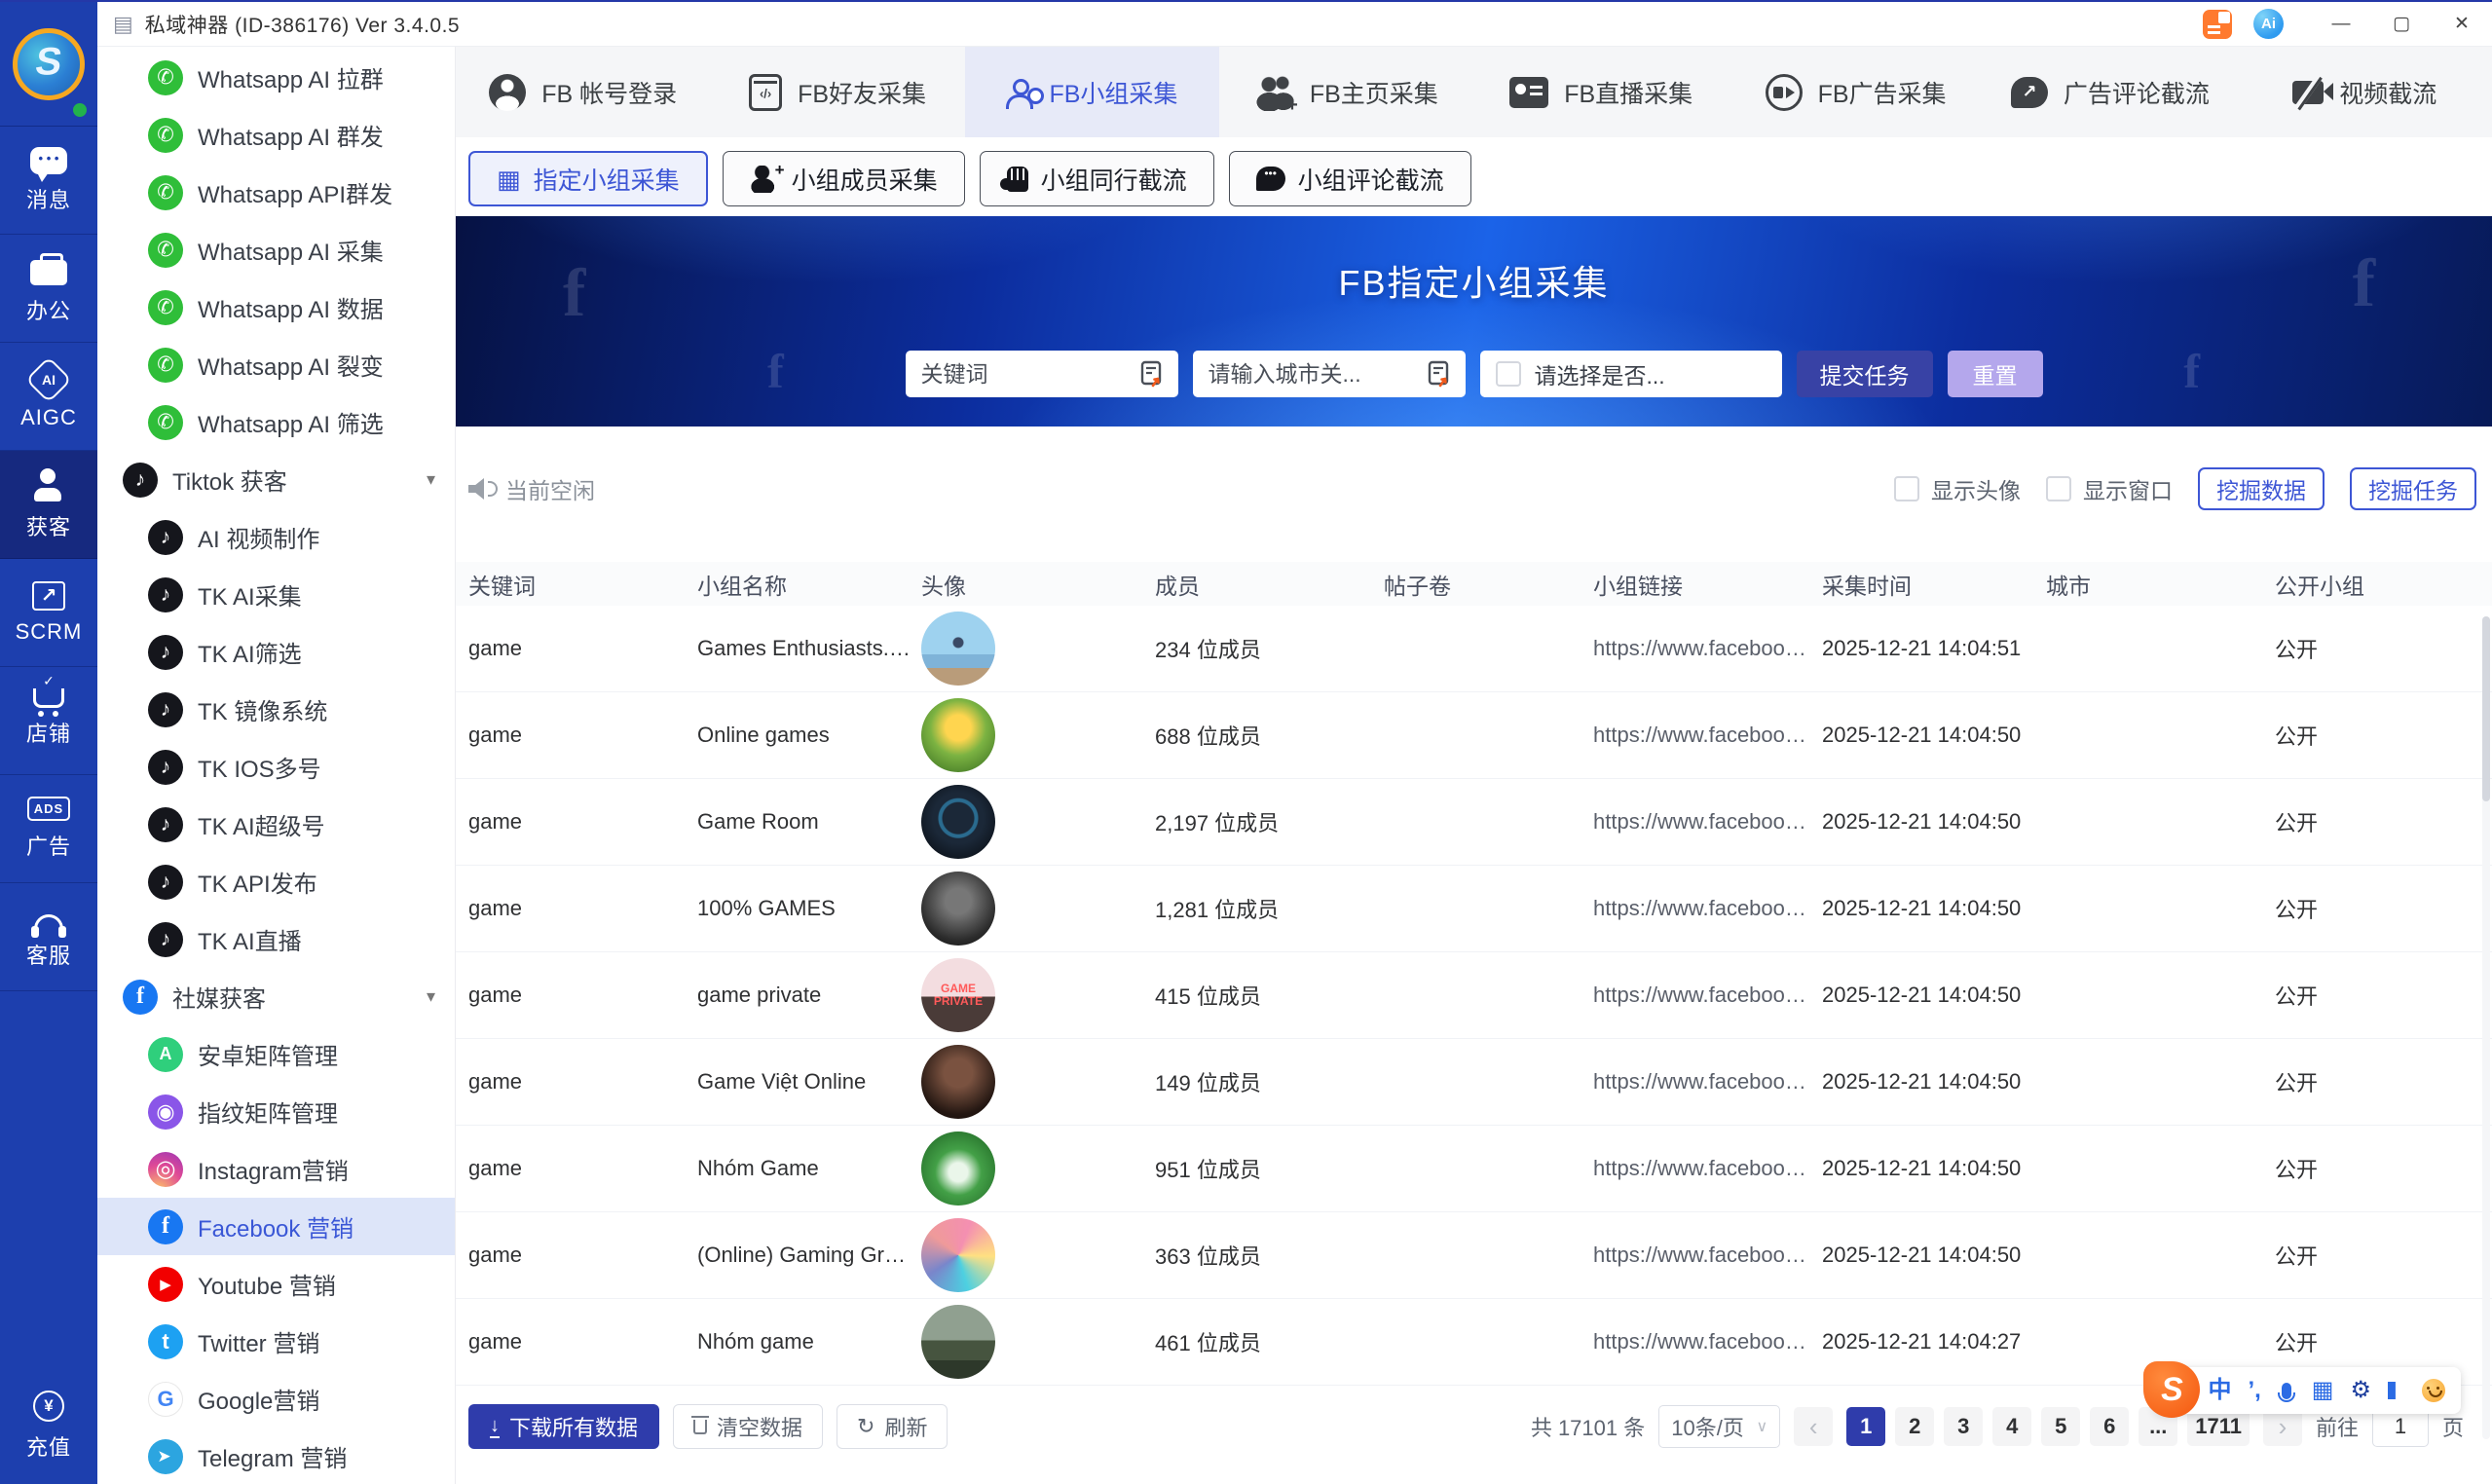 This screenshot has height=1484, width=2492. Describe the element at coordinates (837, 92) in the screenshot. I see `tab: FB好友采集` at that location.